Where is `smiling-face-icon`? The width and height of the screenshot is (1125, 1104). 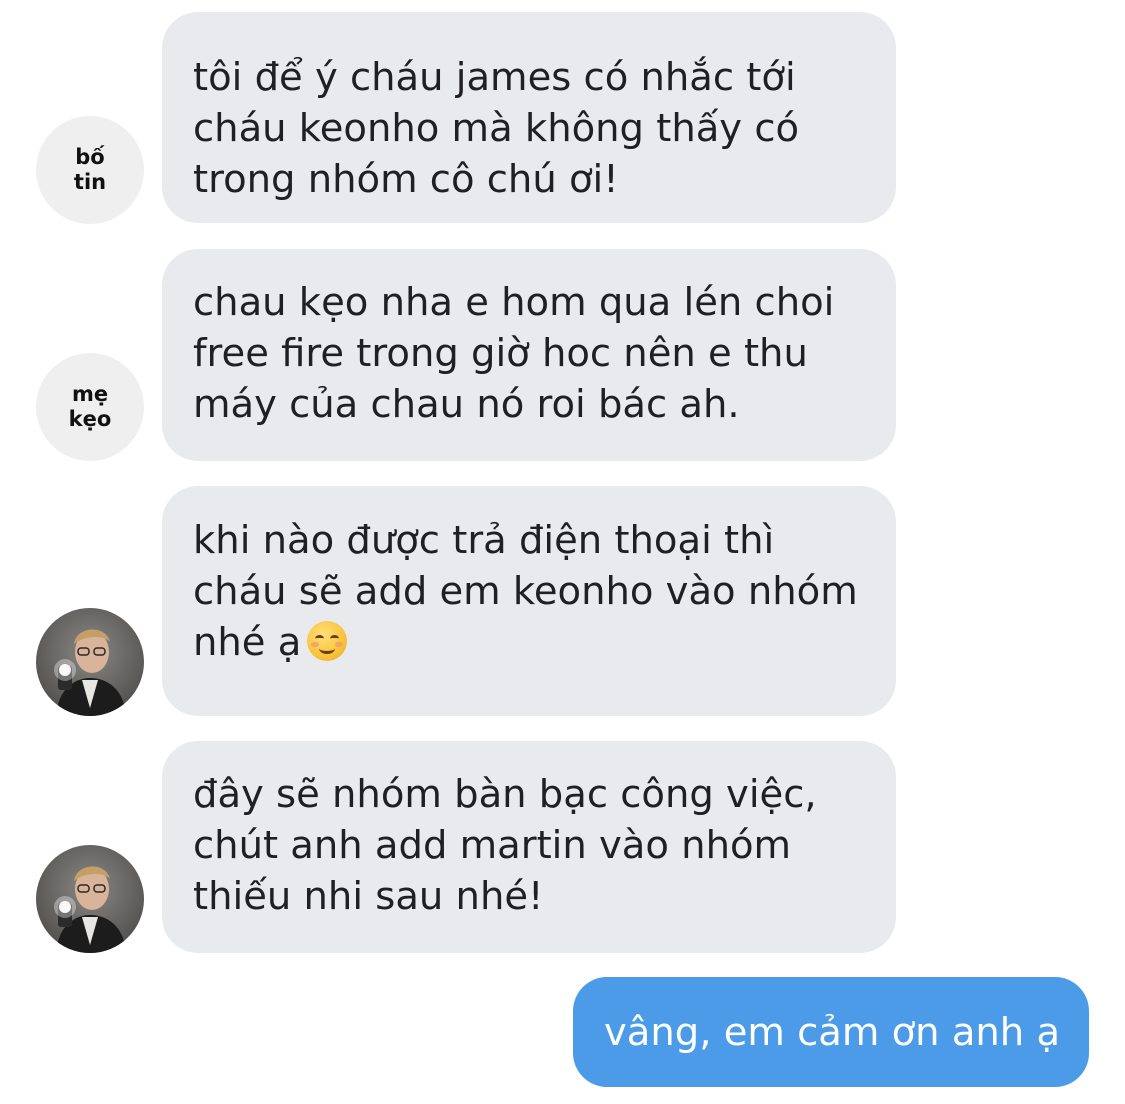 smiling-face-icon is located at coordinates (327, 641).